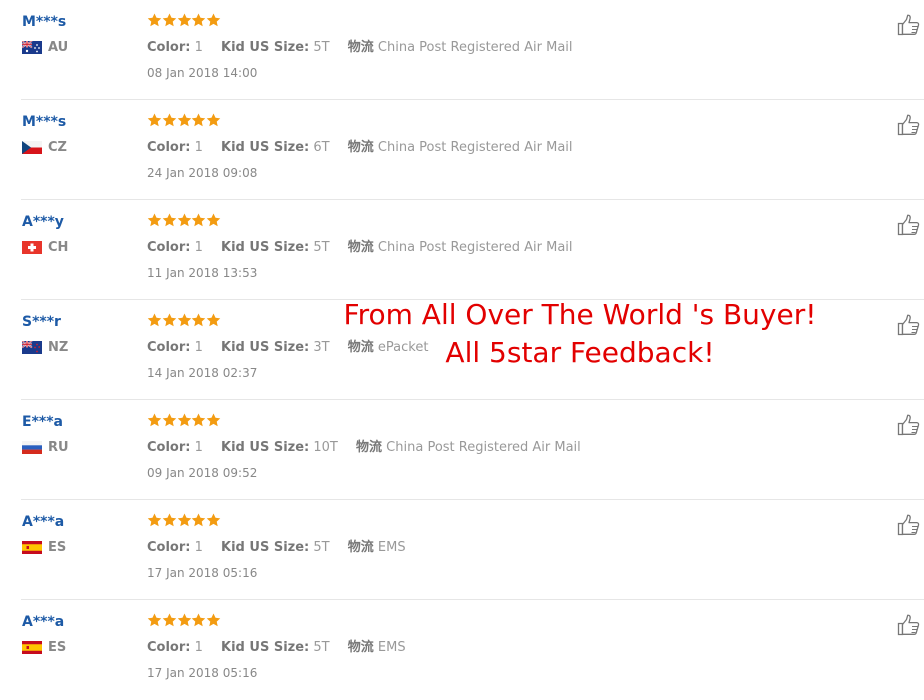 Image resolution: width=924 pixels, height=700 pixels. I want to click on promo-line-1: From All Over The World 's Buyer!, so click(580, 314).